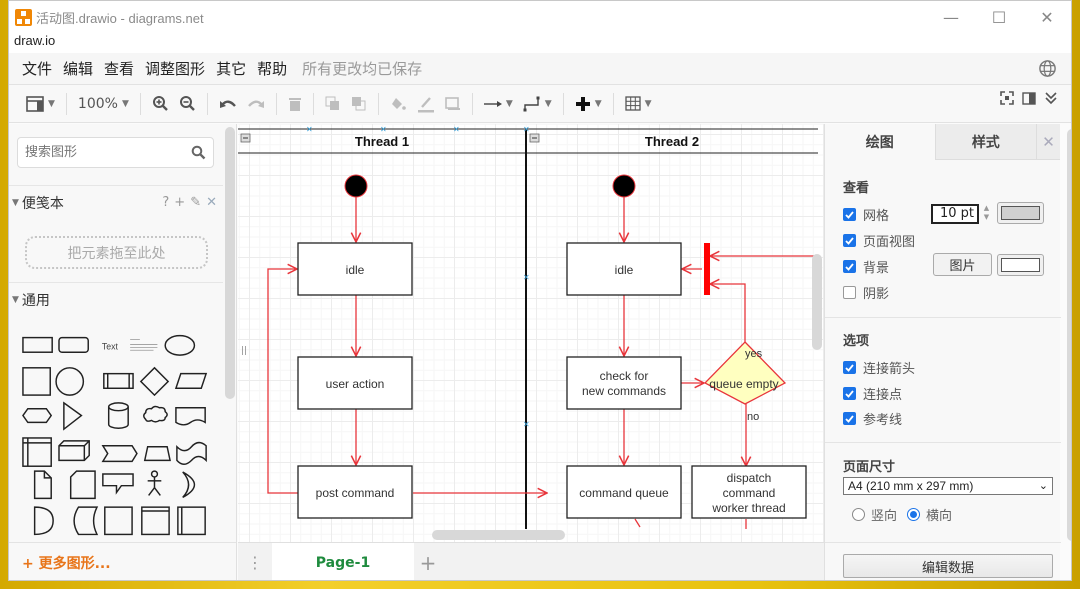  Describe the element at coordinates (849, 367) in the screenshot. I see `connection-arrows-checkbox` at that location.